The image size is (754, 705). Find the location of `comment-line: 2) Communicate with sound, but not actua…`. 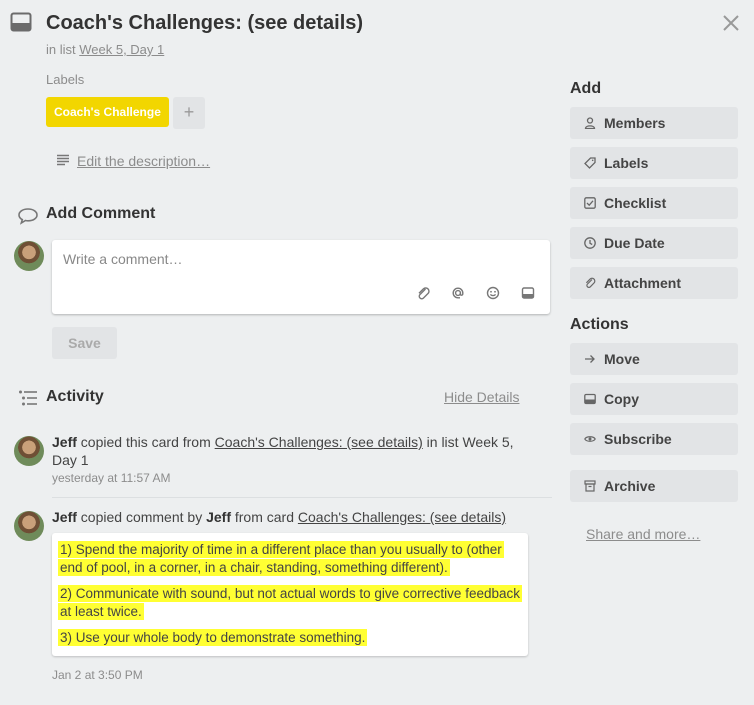

comment-line: 2) Communicate with sound, but not actua… is located at coordinates (290, 603).